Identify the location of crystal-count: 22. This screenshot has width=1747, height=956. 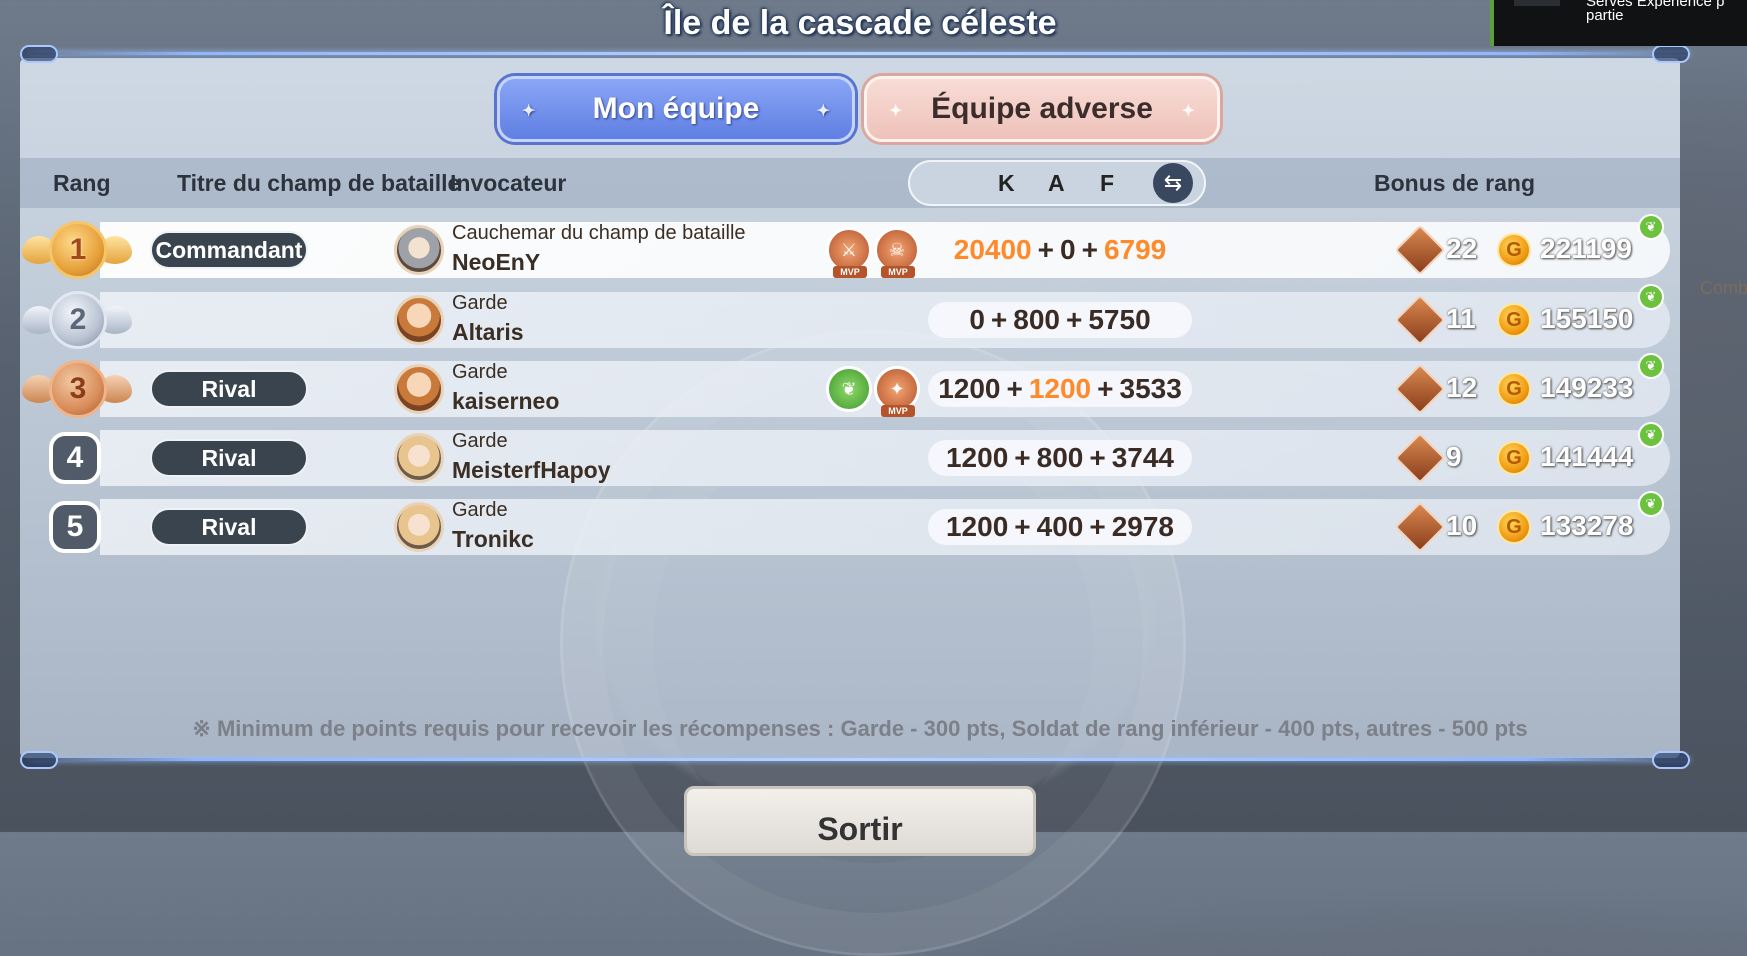
(1462, 248).